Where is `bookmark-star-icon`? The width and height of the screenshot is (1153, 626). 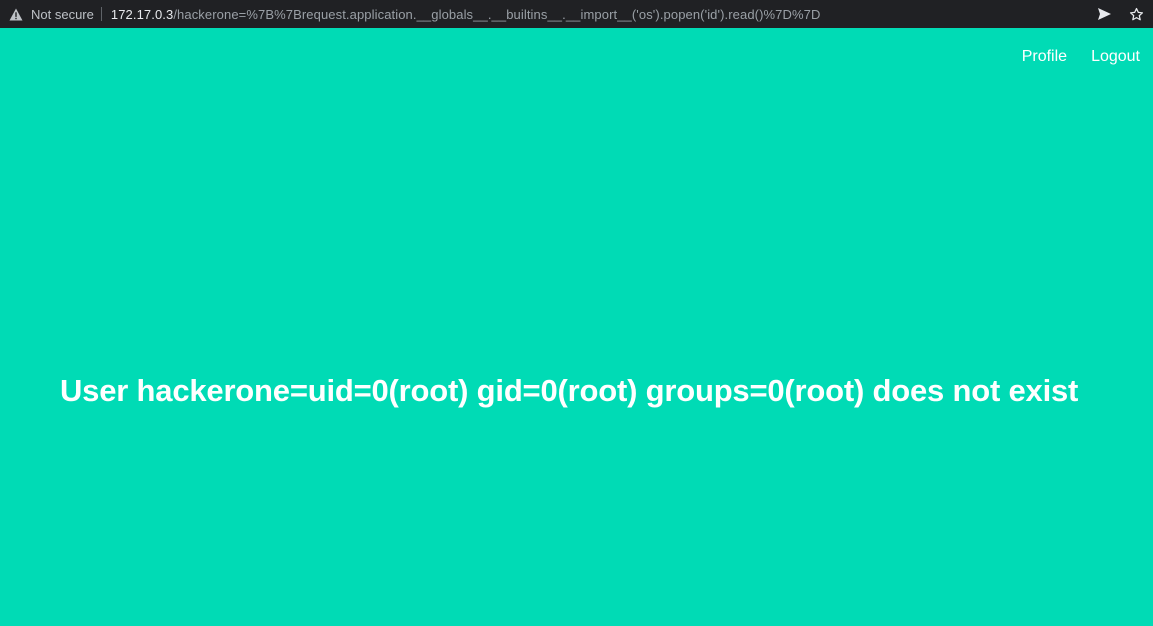 bookmark-star-icon is located at coordinates (1136, 14).